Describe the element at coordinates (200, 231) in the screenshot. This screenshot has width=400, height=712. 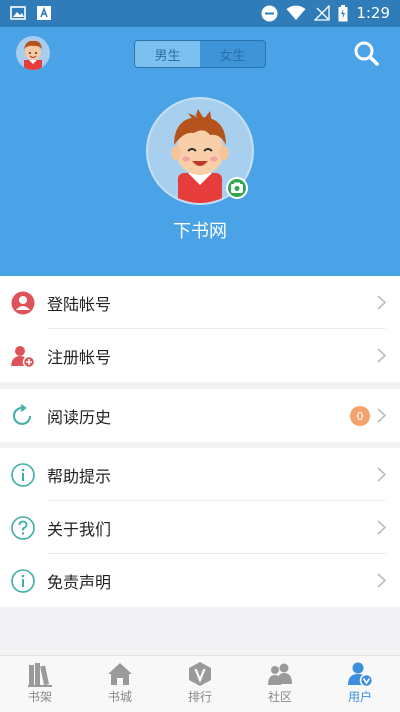
I see `site-name: 下书网` at that location.